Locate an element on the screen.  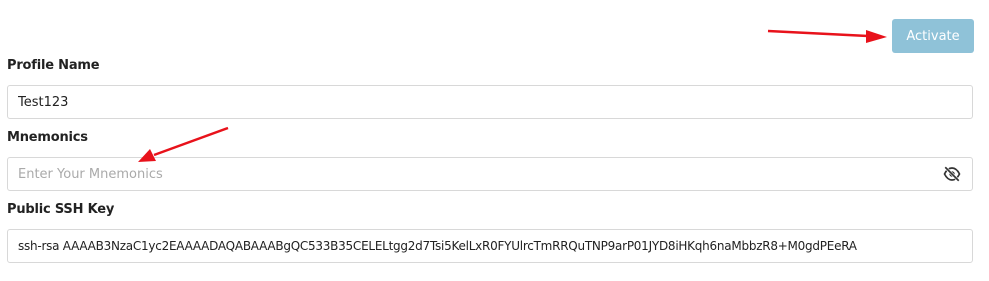
mnemonics-field is located at coordinates (490, 174).